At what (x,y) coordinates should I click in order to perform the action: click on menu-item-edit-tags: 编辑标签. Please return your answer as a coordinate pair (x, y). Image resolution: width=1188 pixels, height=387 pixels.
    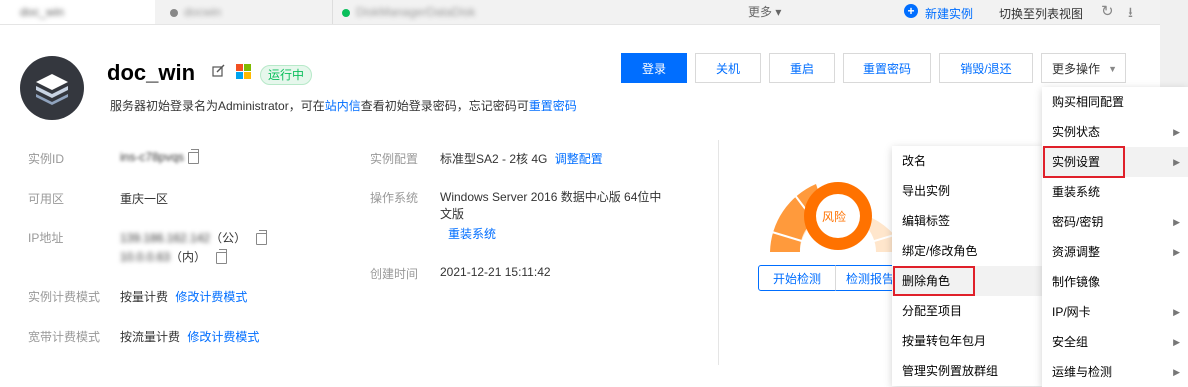
    Looking at the image, I should click on (967, 221).